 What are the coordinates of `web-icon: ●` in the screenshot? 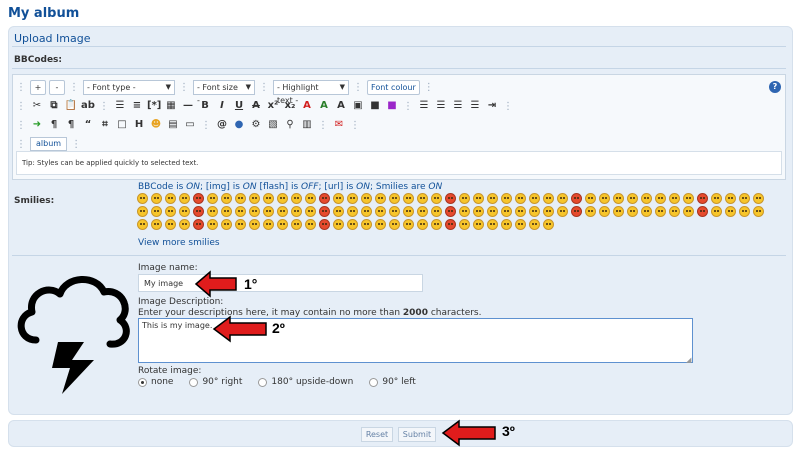 It's located at (239, 125).